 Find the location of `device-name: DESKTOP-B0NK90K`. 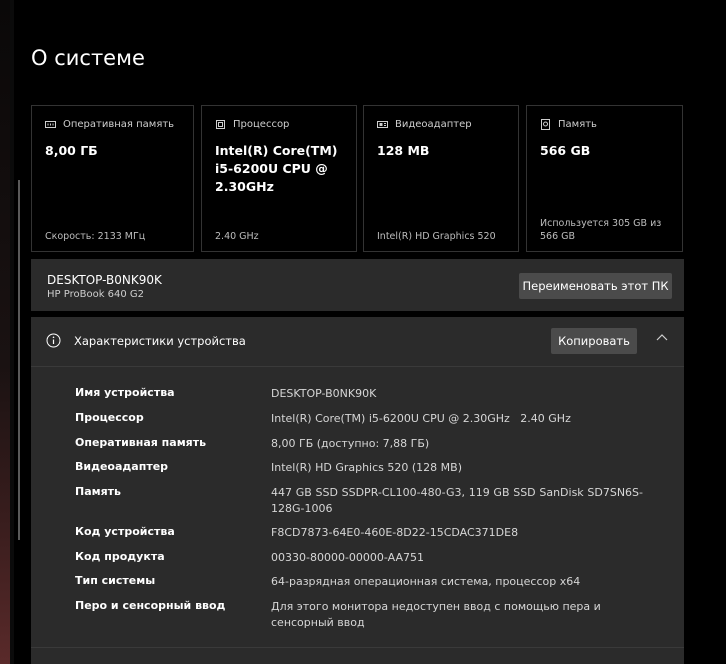

device-name: DESKTOP-B0NK90K is located at coordinates (104, 280).